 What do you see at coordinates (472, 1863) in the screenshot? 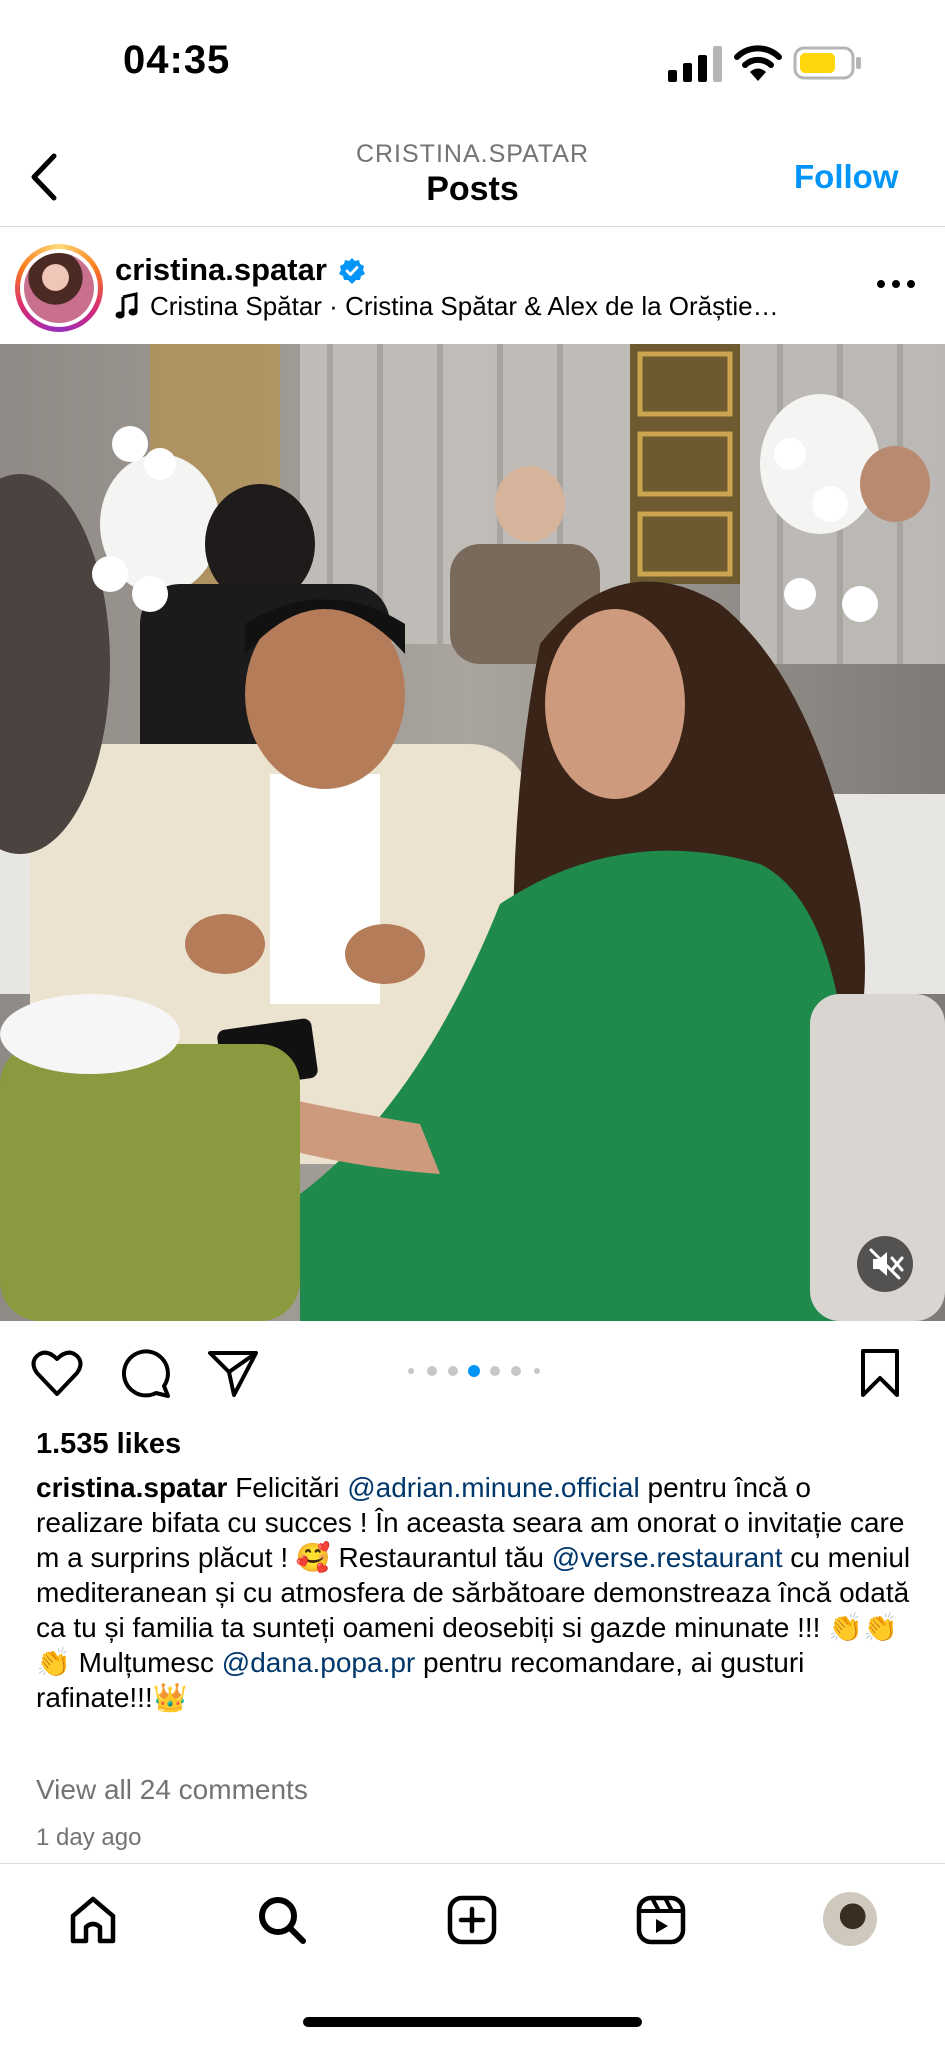
I see `tabbar-divider` at bounding box center [472, 1863].